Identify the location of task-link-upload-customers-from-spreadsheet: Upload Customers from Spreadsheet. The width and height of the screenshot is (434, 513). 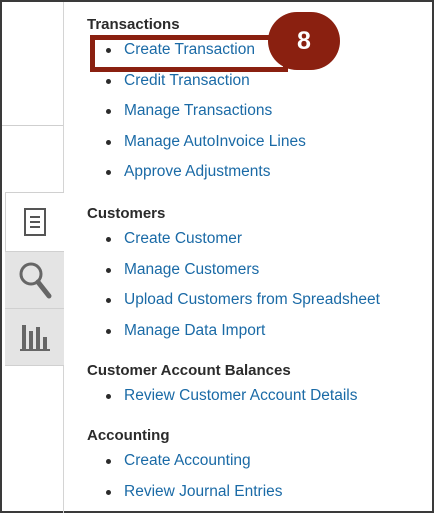
(252, 300).